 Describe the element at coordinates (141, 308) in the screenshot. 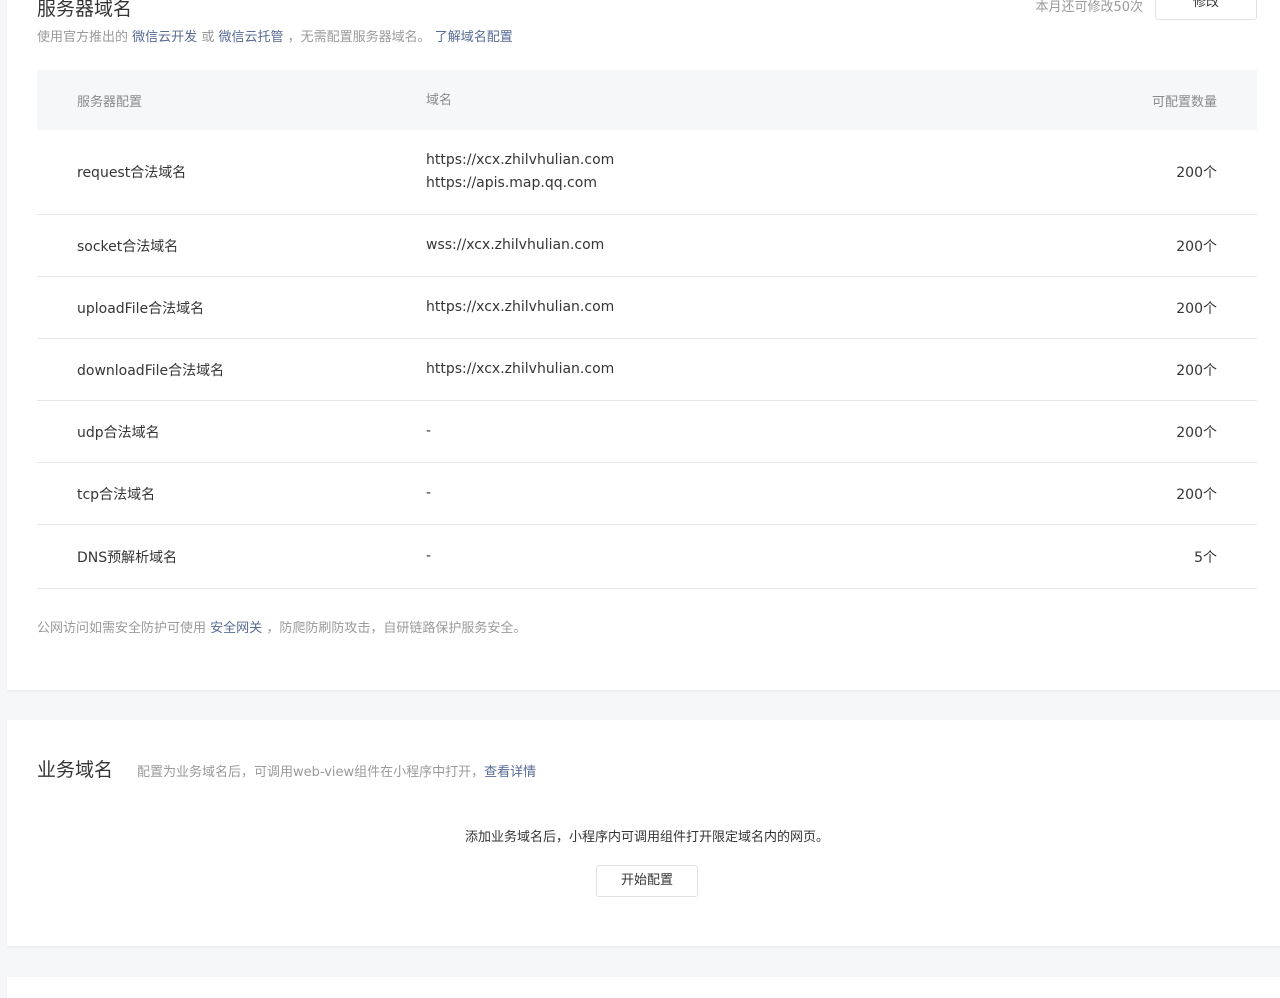

I see `row-config-name: uploadFile合法域名` at that location.